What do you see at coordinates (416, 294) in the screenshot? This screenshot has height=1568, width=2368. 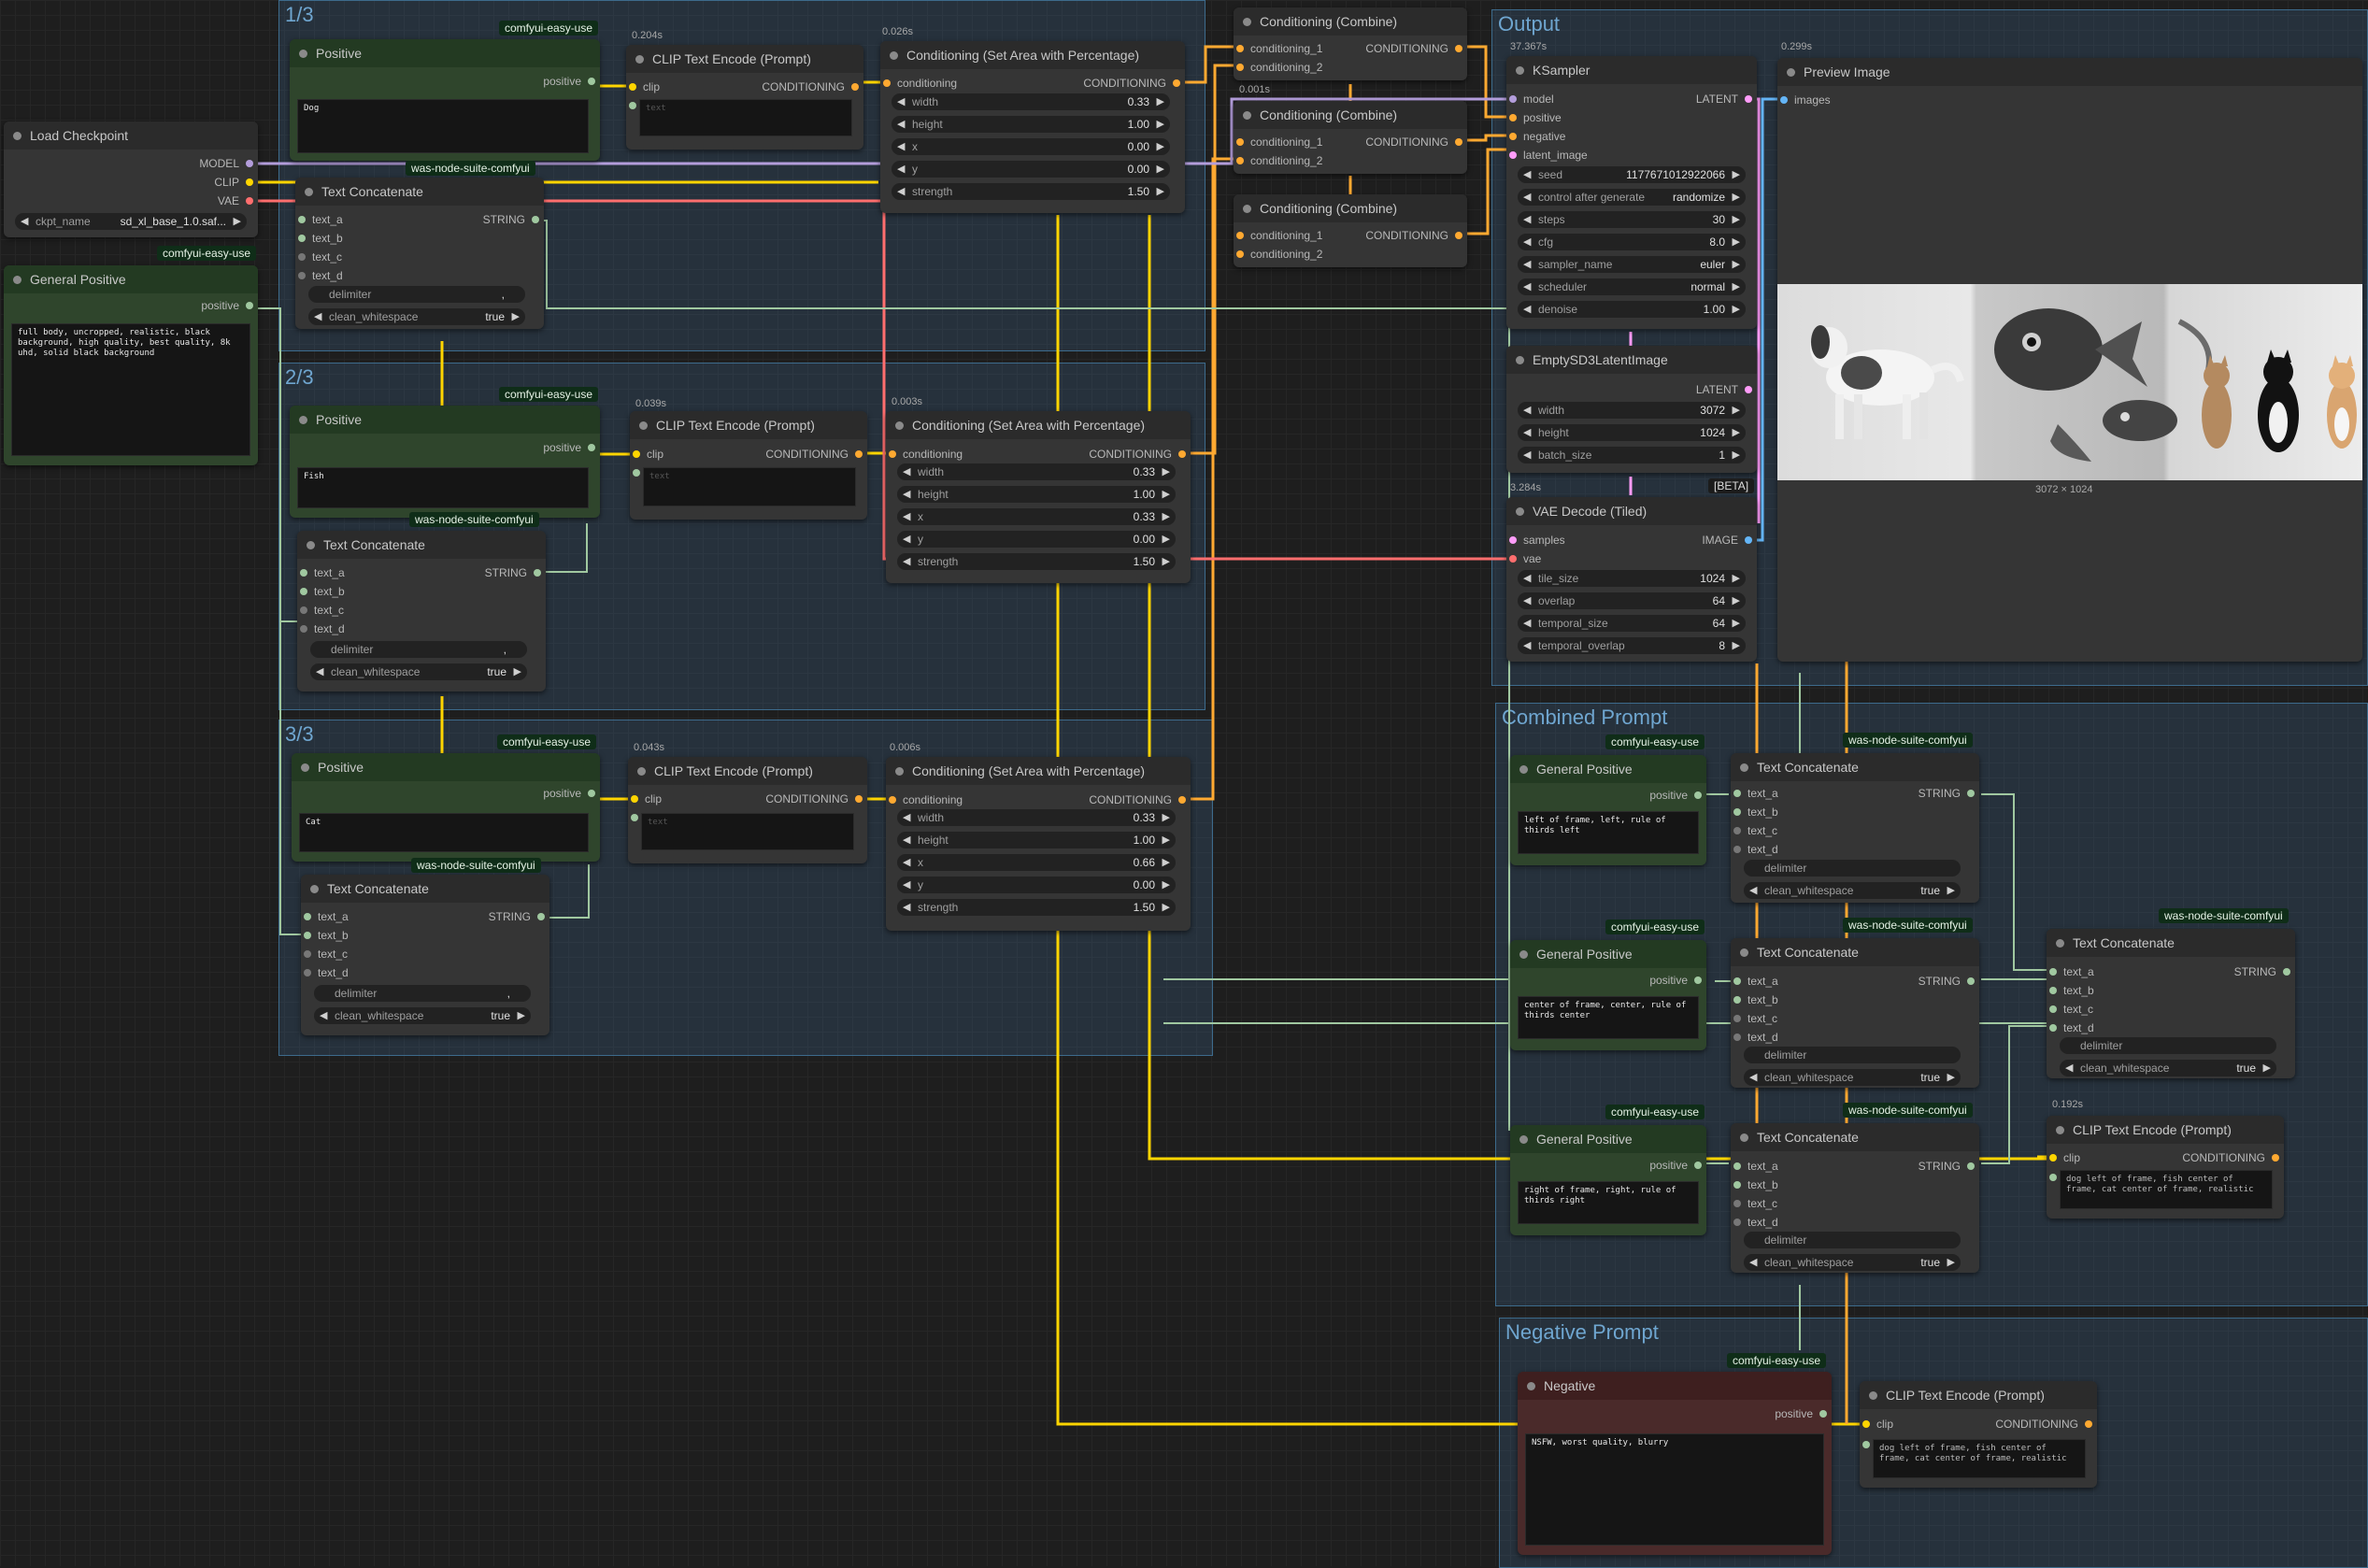 I see `delimiter-field: delimiter ,` at bounding box center [416, 294].